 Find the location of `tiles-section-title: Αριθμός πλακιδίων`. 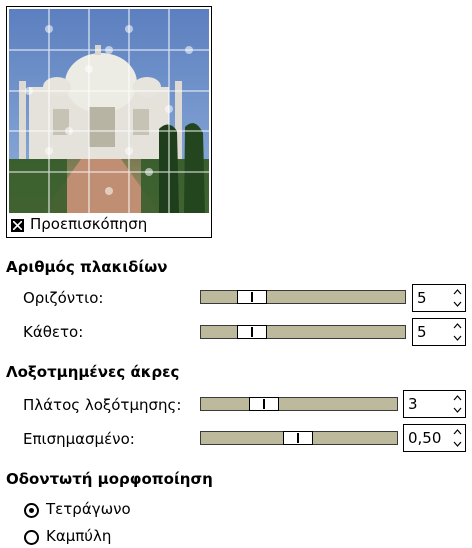

tiles-section-title: Αριθμός πλακιδίων is located at coordinates (87, 267).